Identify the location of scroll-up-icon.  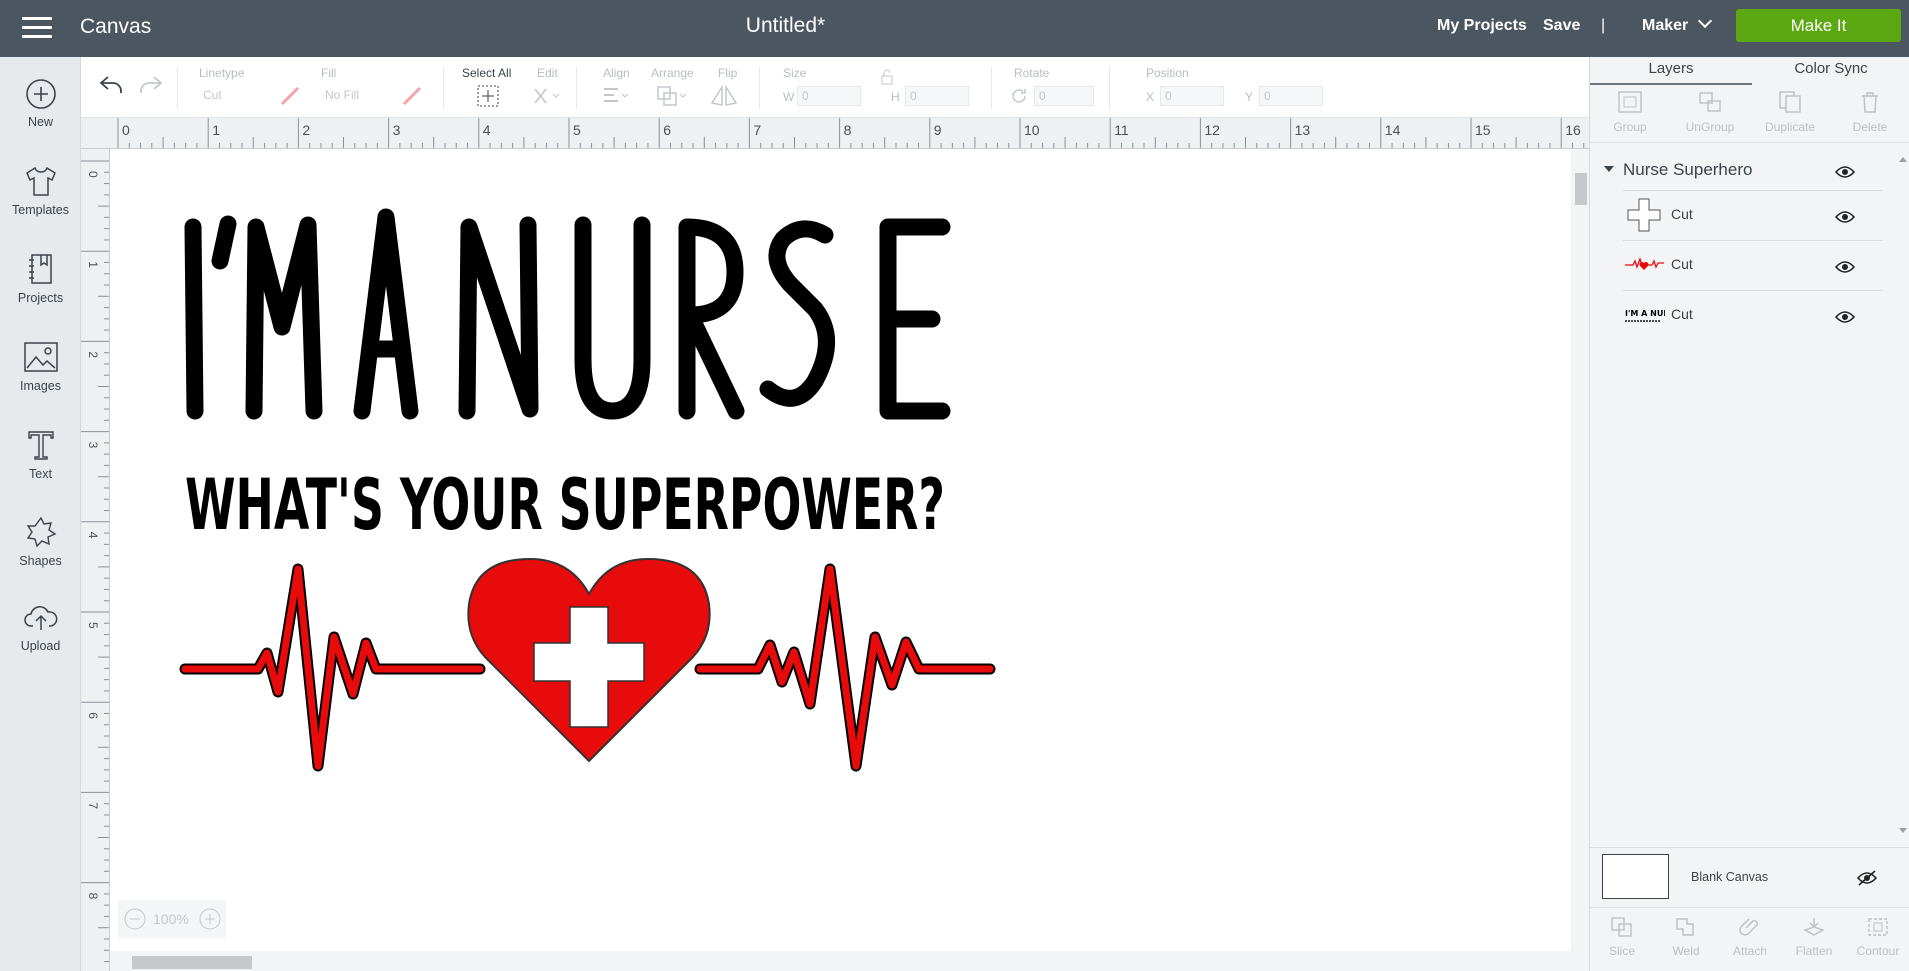
(1903, 159).